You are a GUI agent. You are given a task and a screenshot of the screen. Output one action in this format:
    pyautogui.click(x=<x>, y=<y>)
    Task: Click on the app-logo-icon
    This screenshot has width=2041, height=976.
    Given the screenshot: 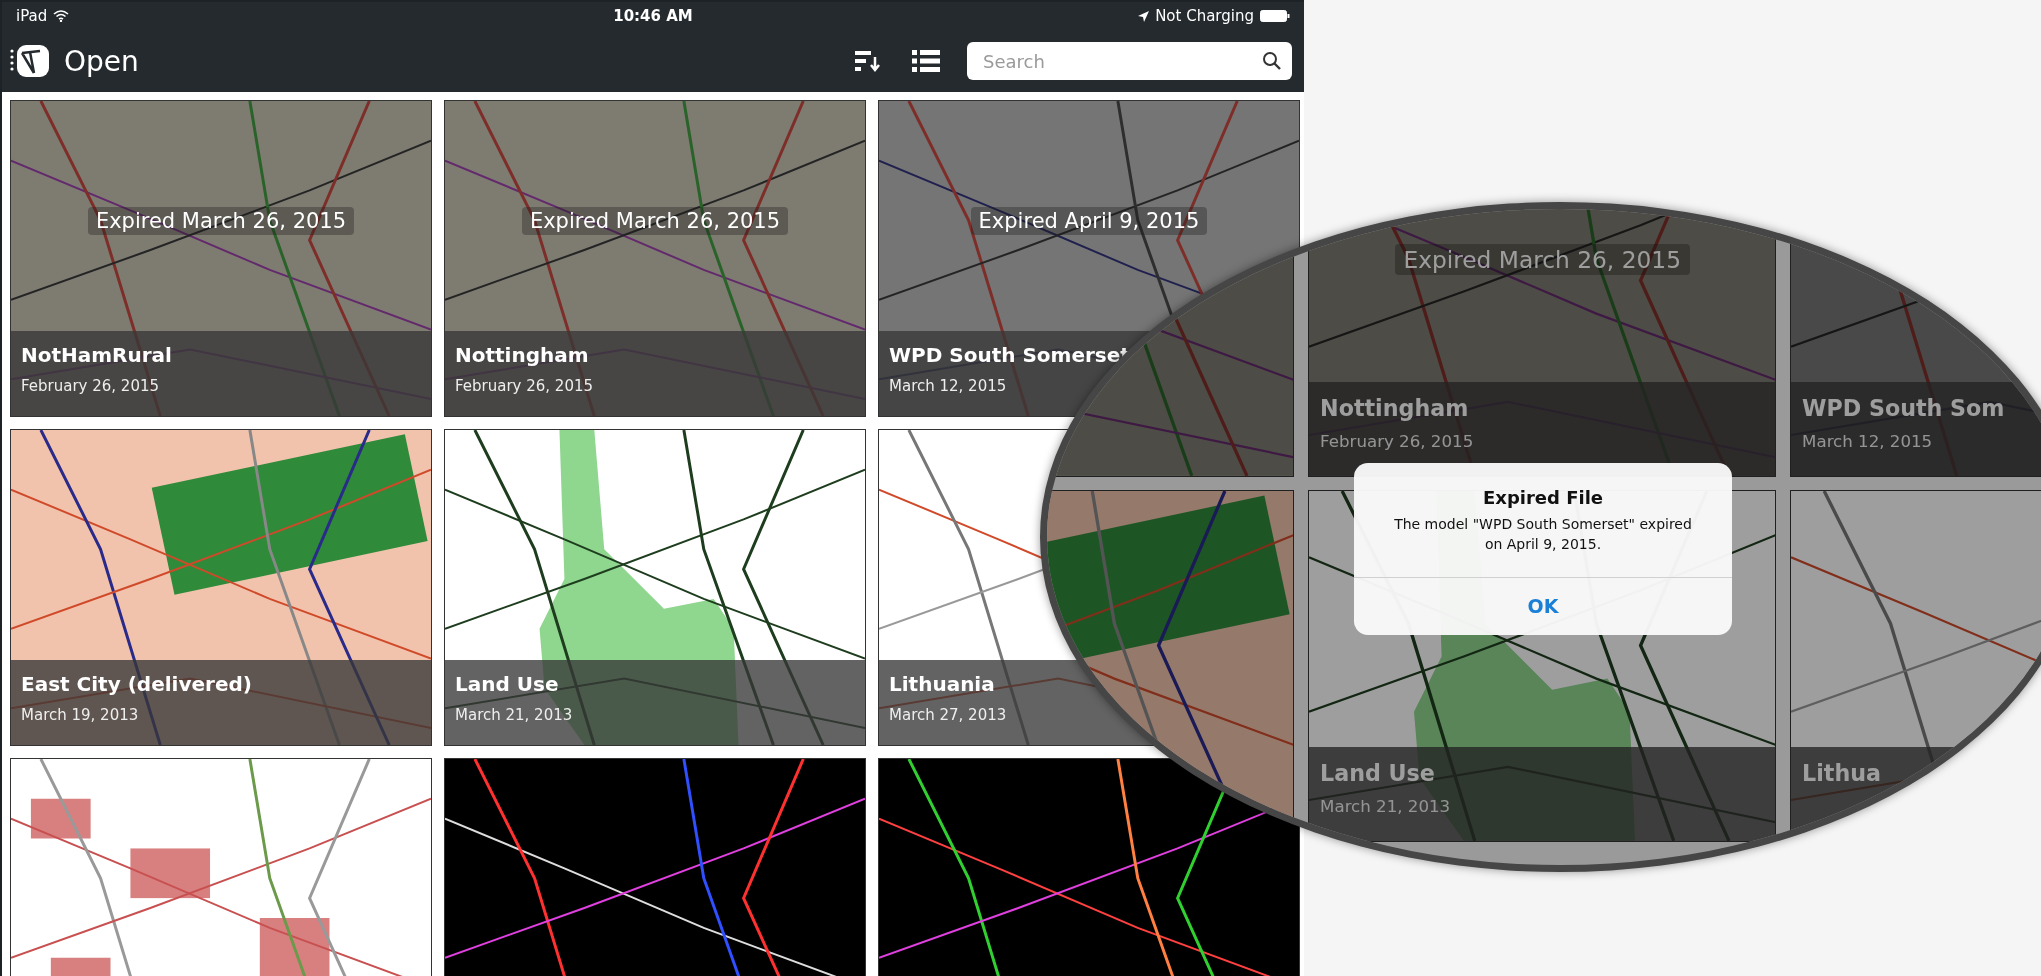 What is the action you would take?
    pyautogui.click(x=30, y=61)
    